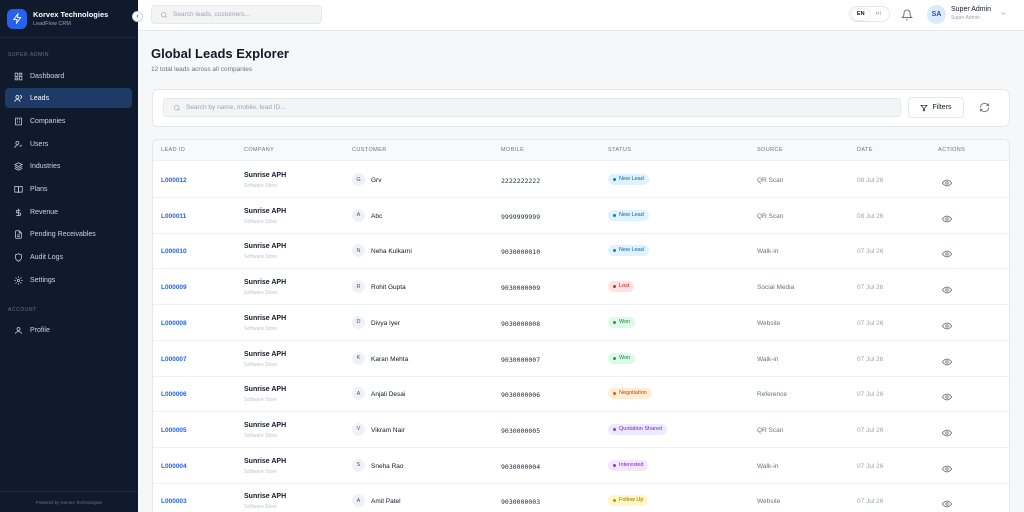  I want to click on sidebar-item-dashboard: Dashboard, so click(68, 76).